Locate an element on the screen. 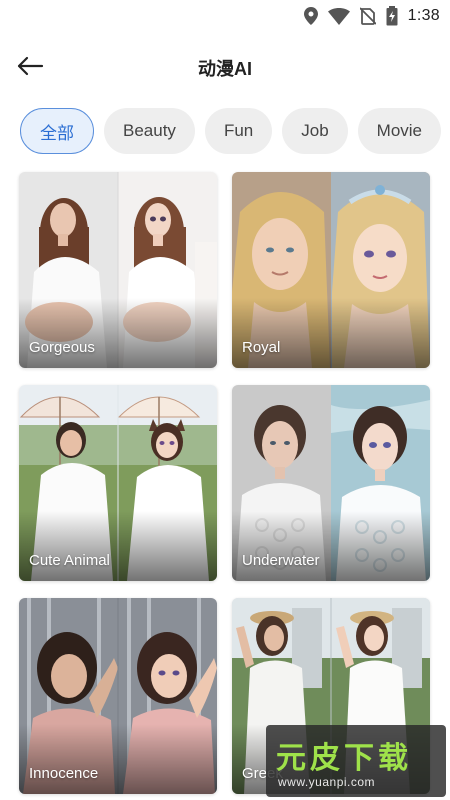 Image resolution: width=450 pixels, height=800 pixels. style-card-royal: Royal is located at coordinates (331, 270).